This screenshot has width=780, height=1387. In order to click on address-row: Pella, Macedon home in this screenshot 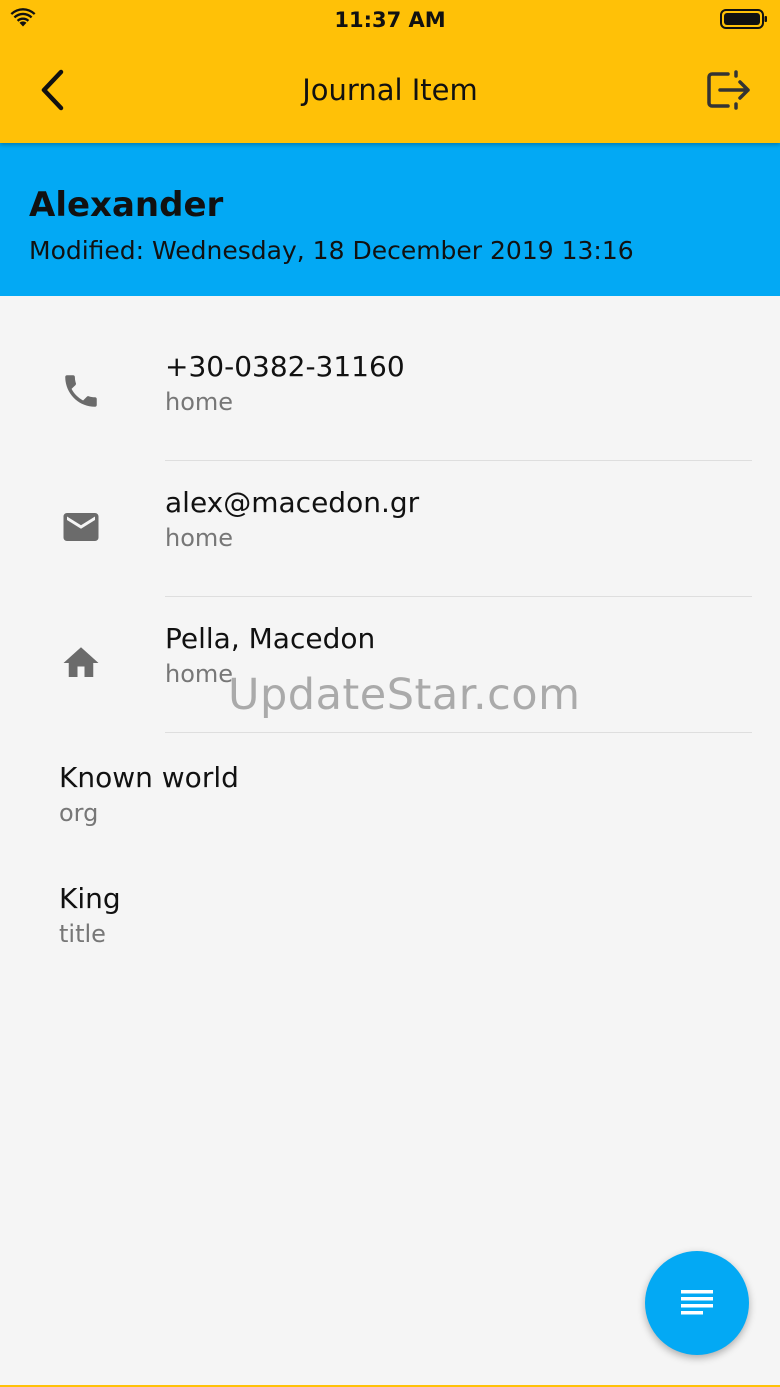, I will do `click(390, 665)`.